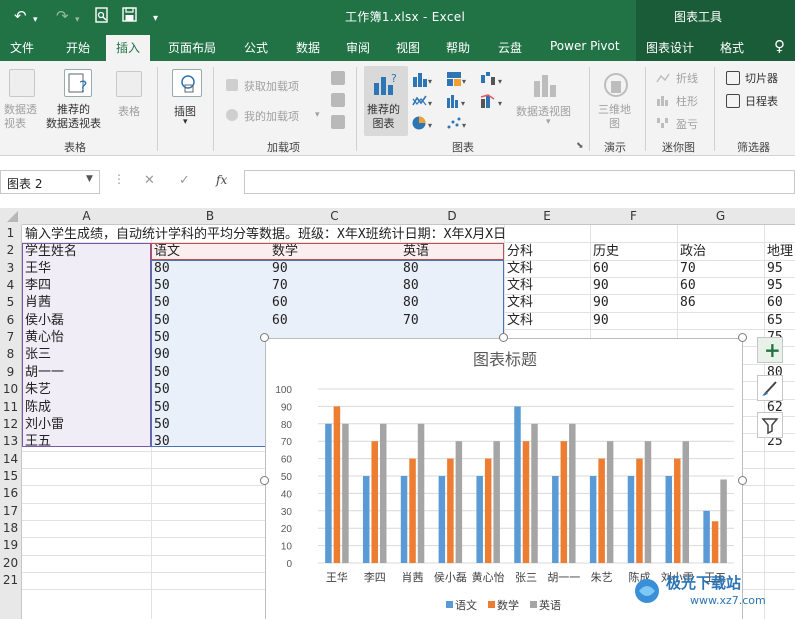  I want to click on tab-insert: 插入, so click(128, 48).